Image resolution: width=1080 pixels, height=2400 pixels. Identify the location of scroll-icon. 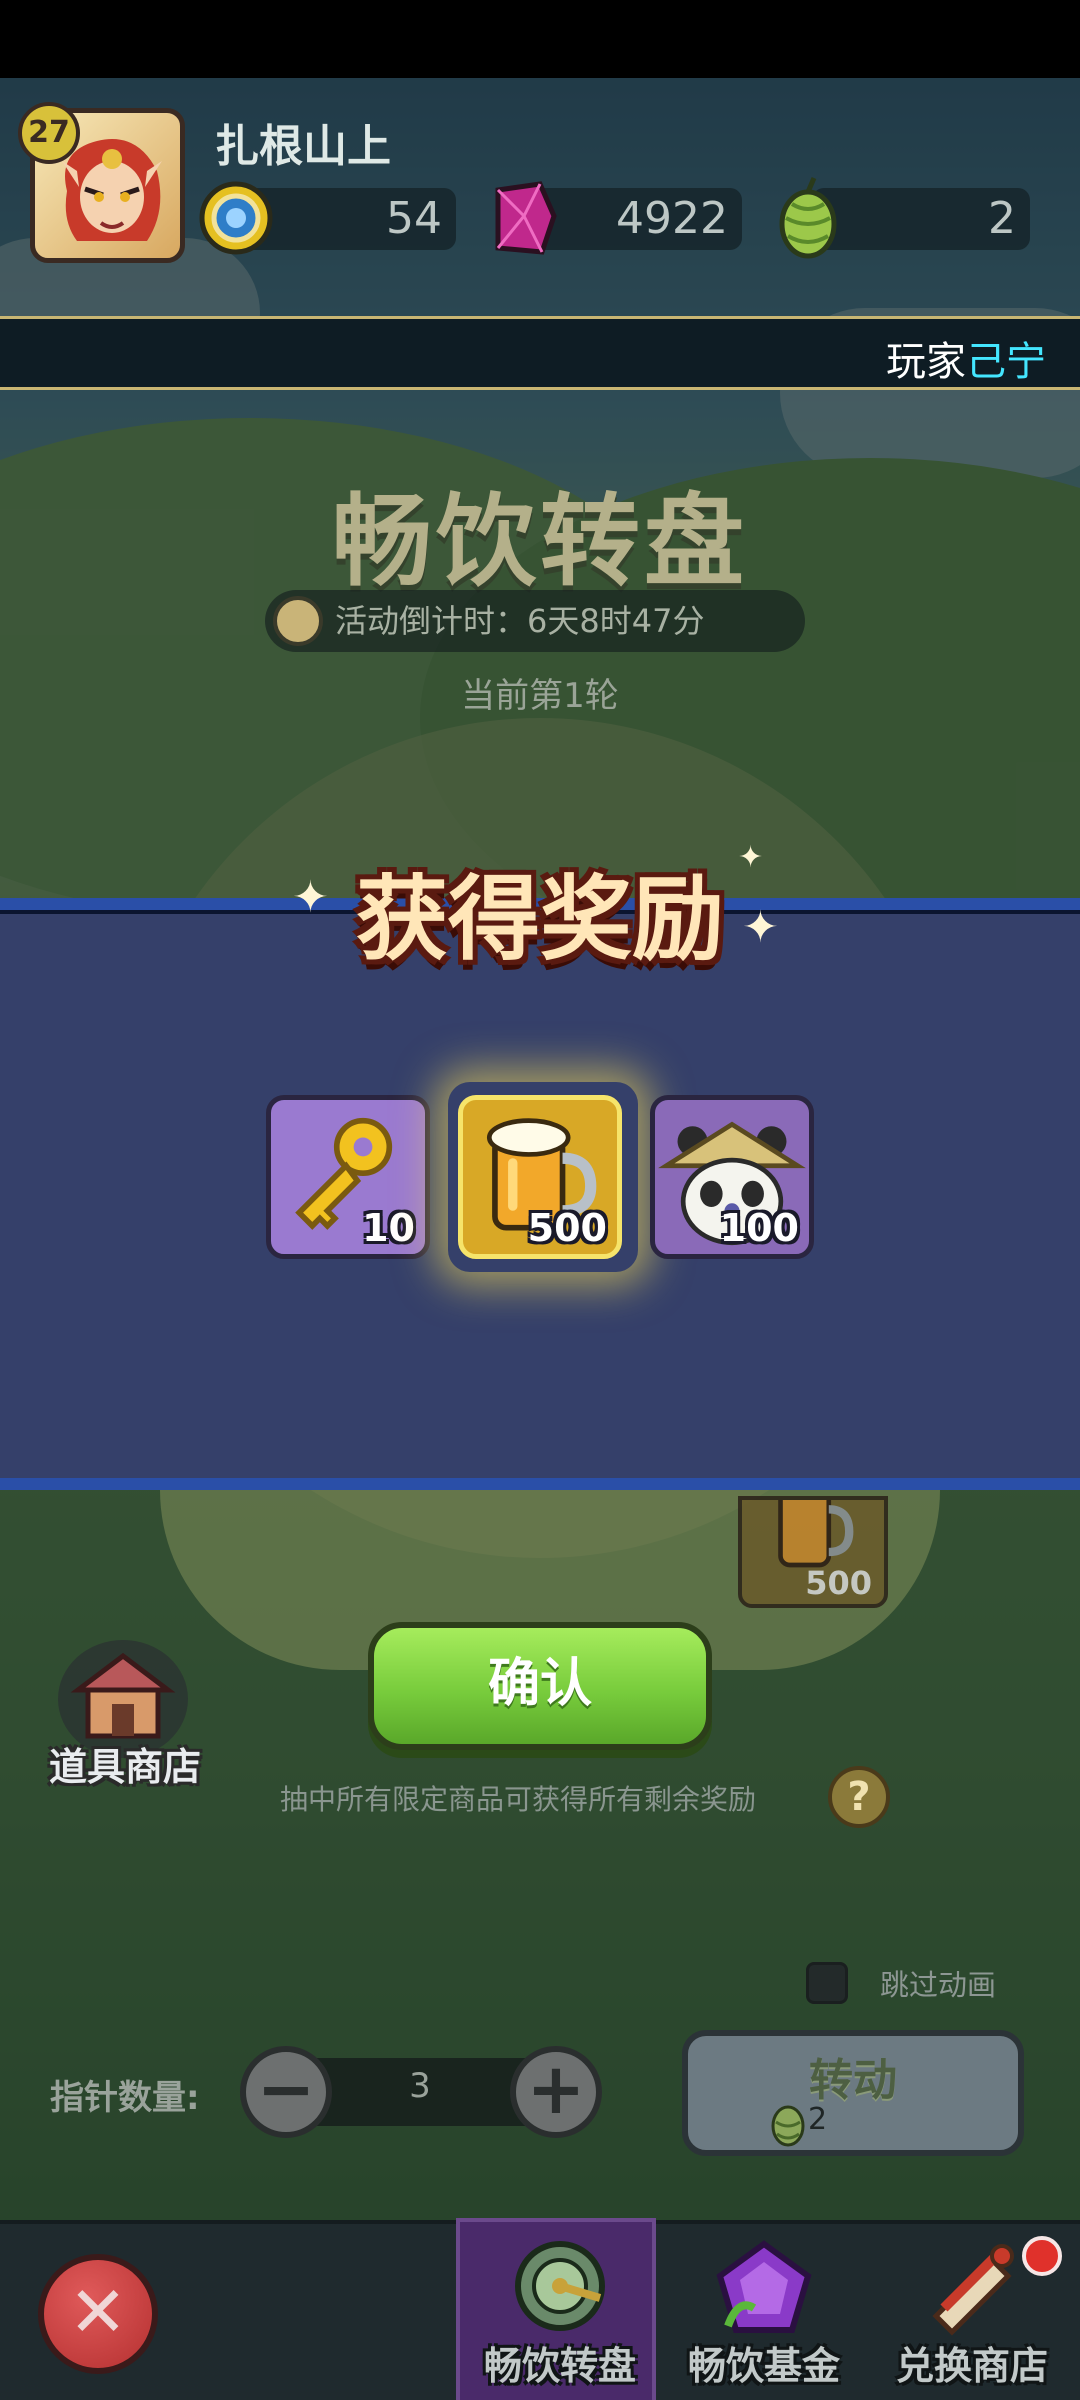
(973, 2290).